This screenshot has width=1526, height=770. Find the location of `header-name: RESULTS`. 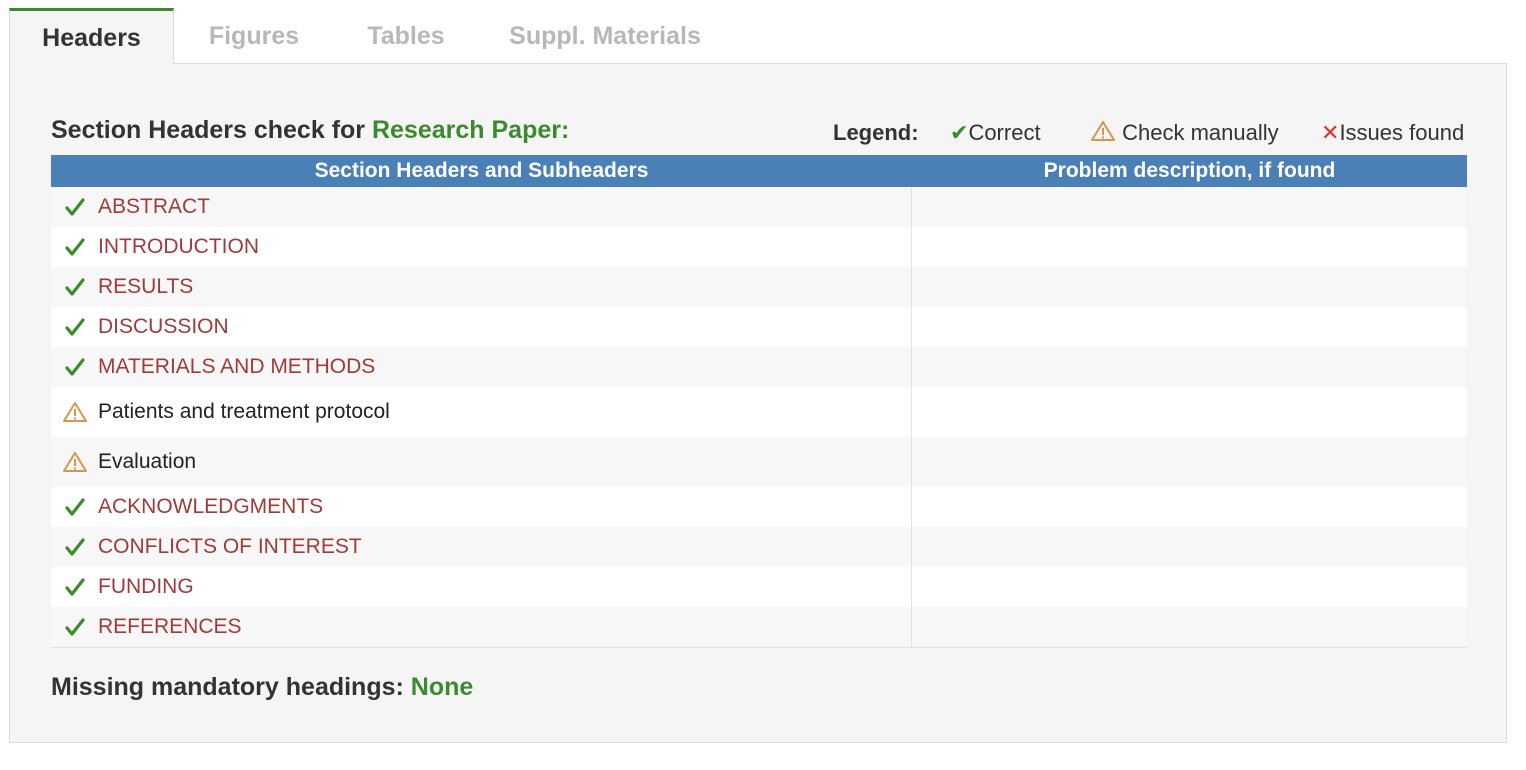

header-name: RESULTS is located at coordinates (146, 286).